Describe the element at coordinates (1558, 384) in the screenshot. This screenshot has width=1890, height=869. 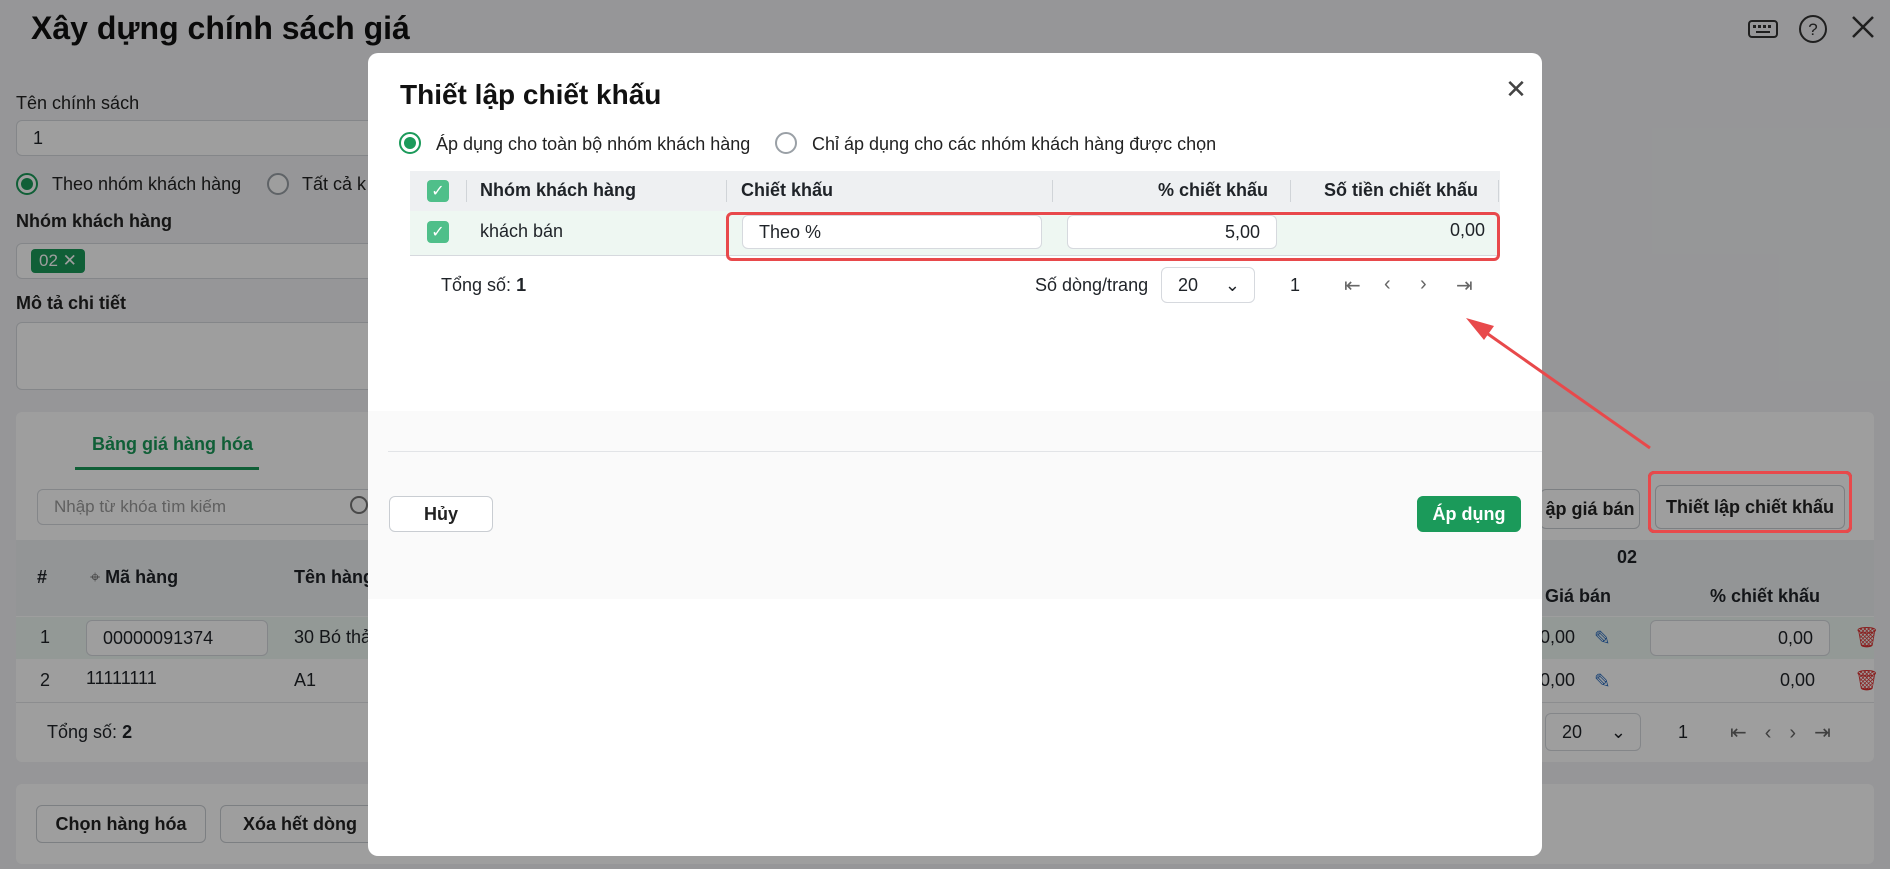
I see `annotation-arrow` at that location.